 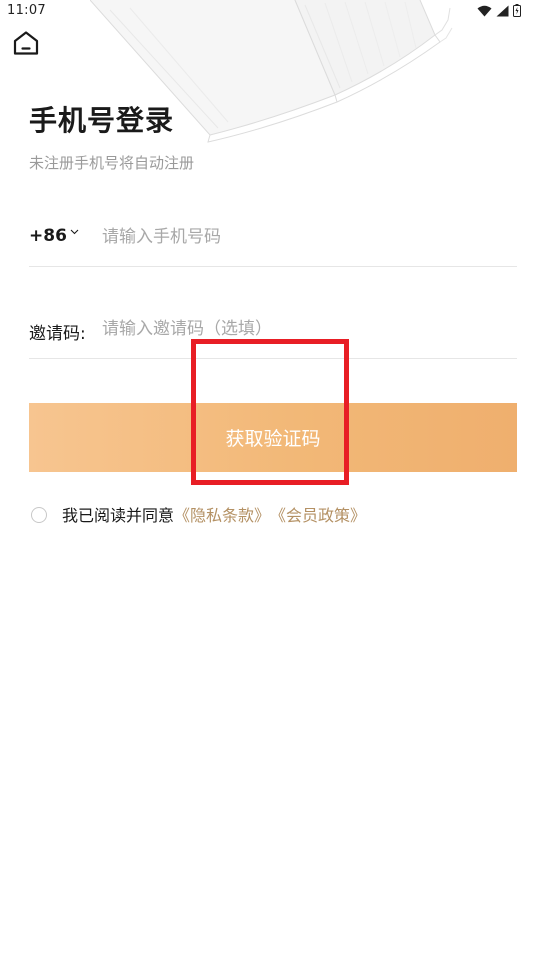 I want to click on chevron-down-icon, so click(x=74, y=232).